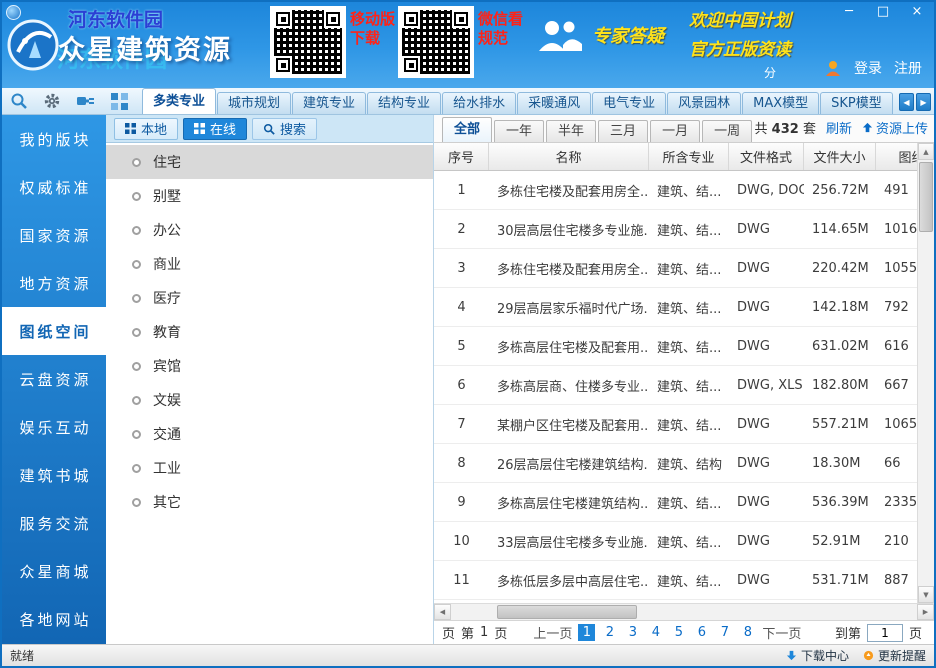  I want to click on scroll-up-icon: ▲, so click(926, 151).